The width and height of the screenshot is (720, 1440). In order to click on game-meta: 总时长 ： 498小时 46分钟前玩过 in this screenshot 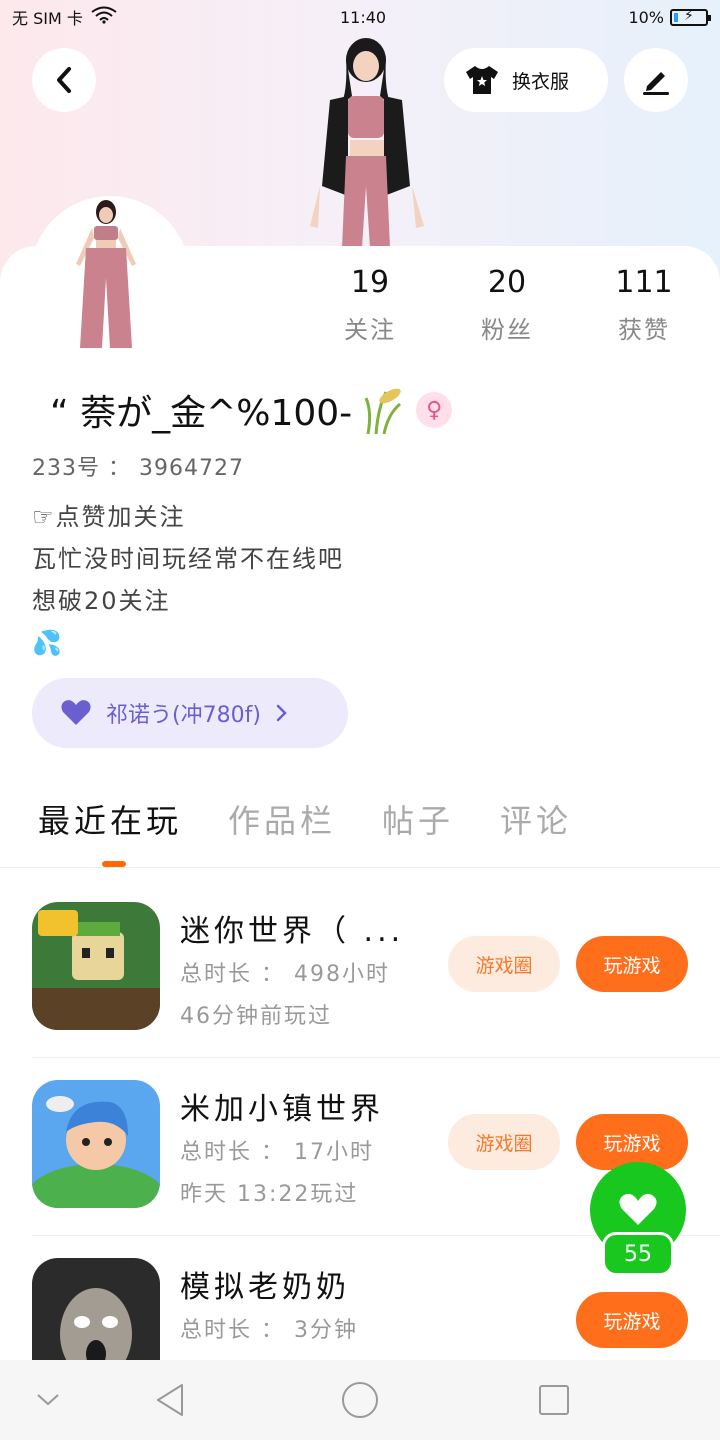, I will do `click(285, 996)`.